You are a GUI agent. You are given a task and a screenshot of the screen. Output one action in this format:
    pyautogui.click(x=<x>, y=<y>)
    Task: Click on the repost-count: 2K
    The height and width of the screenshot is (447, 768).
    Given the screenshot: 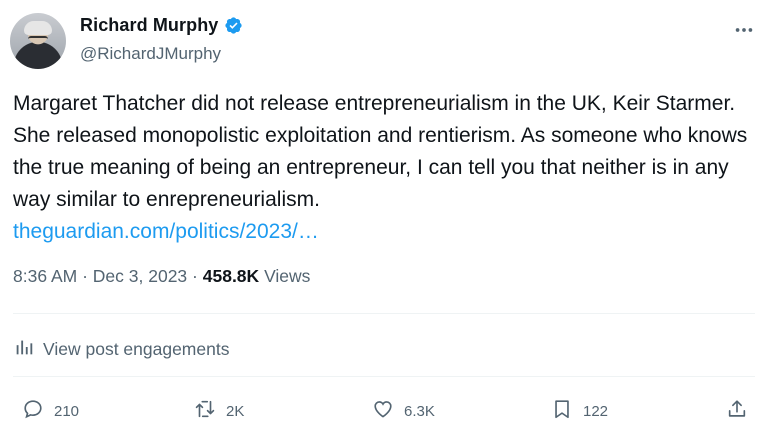 What is the action you would take?
    pyautogui.click(x=235, y=411)
    